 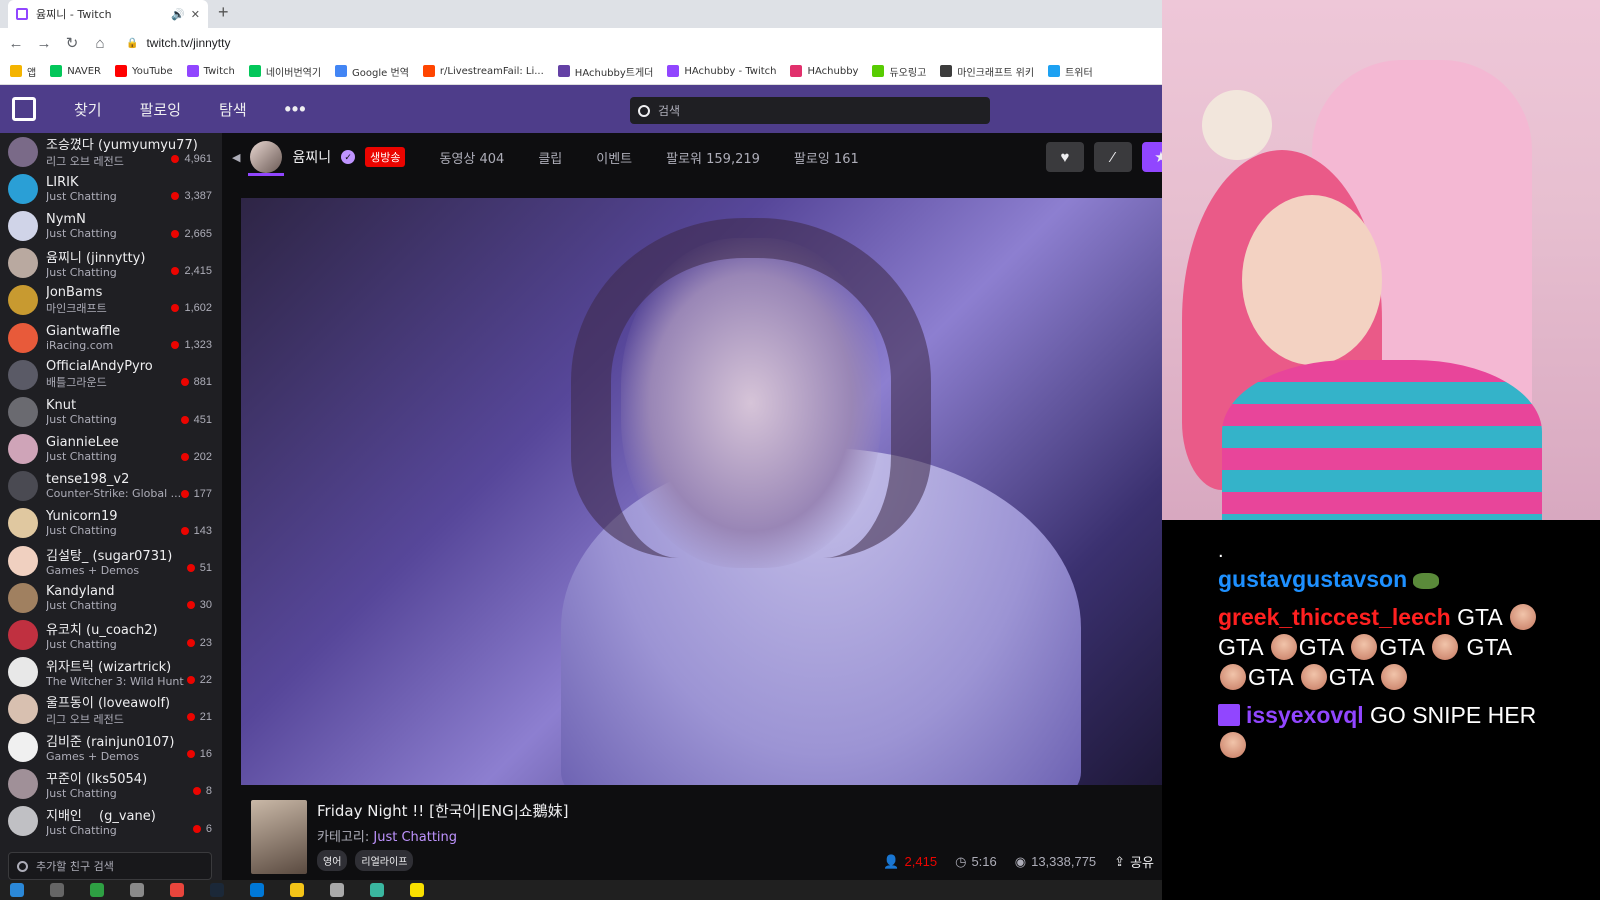 I want to click on sidebar-channel-item: Kandyland Just Chatting 30, so click(x=111, y=597).